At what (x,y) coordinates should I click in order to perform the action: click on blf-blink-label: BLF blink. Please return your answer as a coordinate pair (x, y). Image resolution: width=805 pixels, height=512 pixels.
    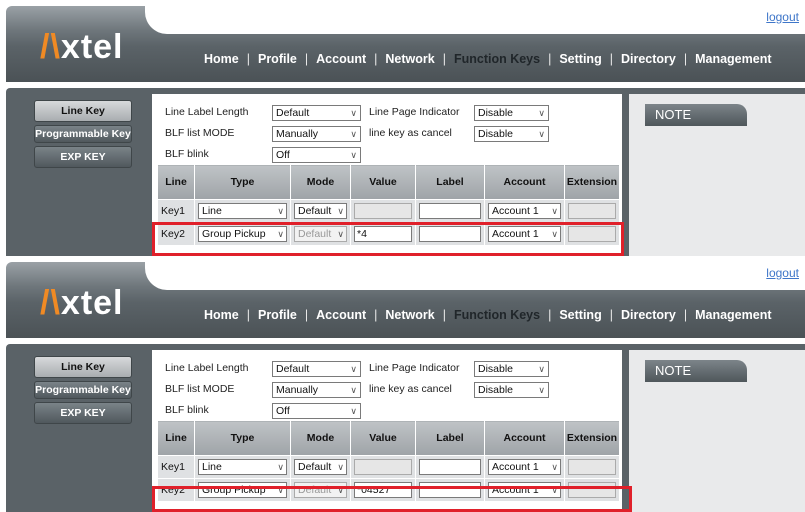
    Looking at the image, I should click on (187, 154).